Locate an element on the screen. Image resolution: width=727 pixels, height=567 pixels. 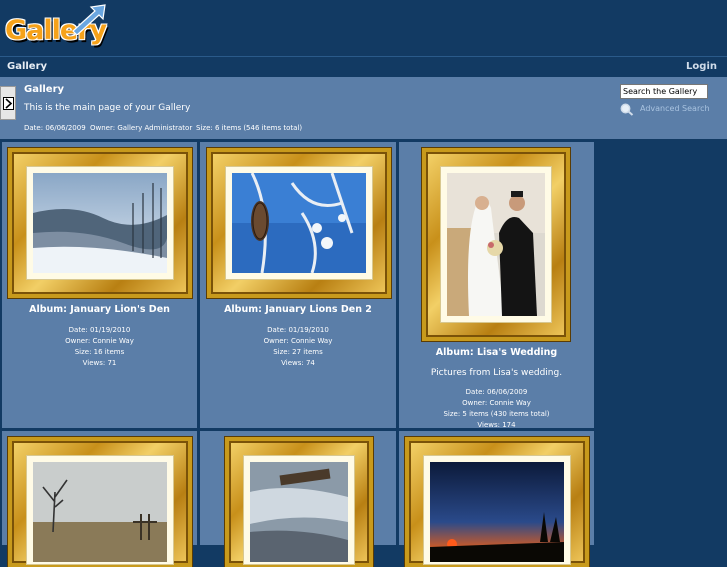
page-description: This is the main page of your Gallery is located at coordinates (107, 108).